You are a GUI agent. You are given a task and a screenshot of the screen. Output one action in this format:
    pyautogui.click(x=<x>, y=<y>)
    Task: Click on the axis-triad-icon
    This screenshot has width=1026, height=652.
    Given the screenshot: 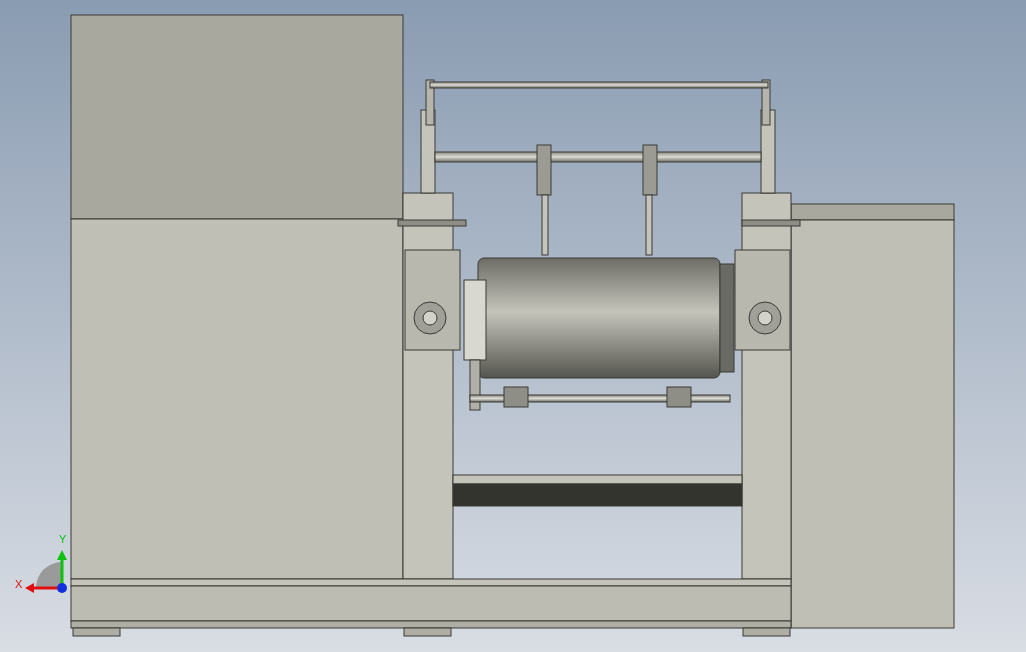 What is the action you would take?
    pyautogui.click(x=46, y=571)
    